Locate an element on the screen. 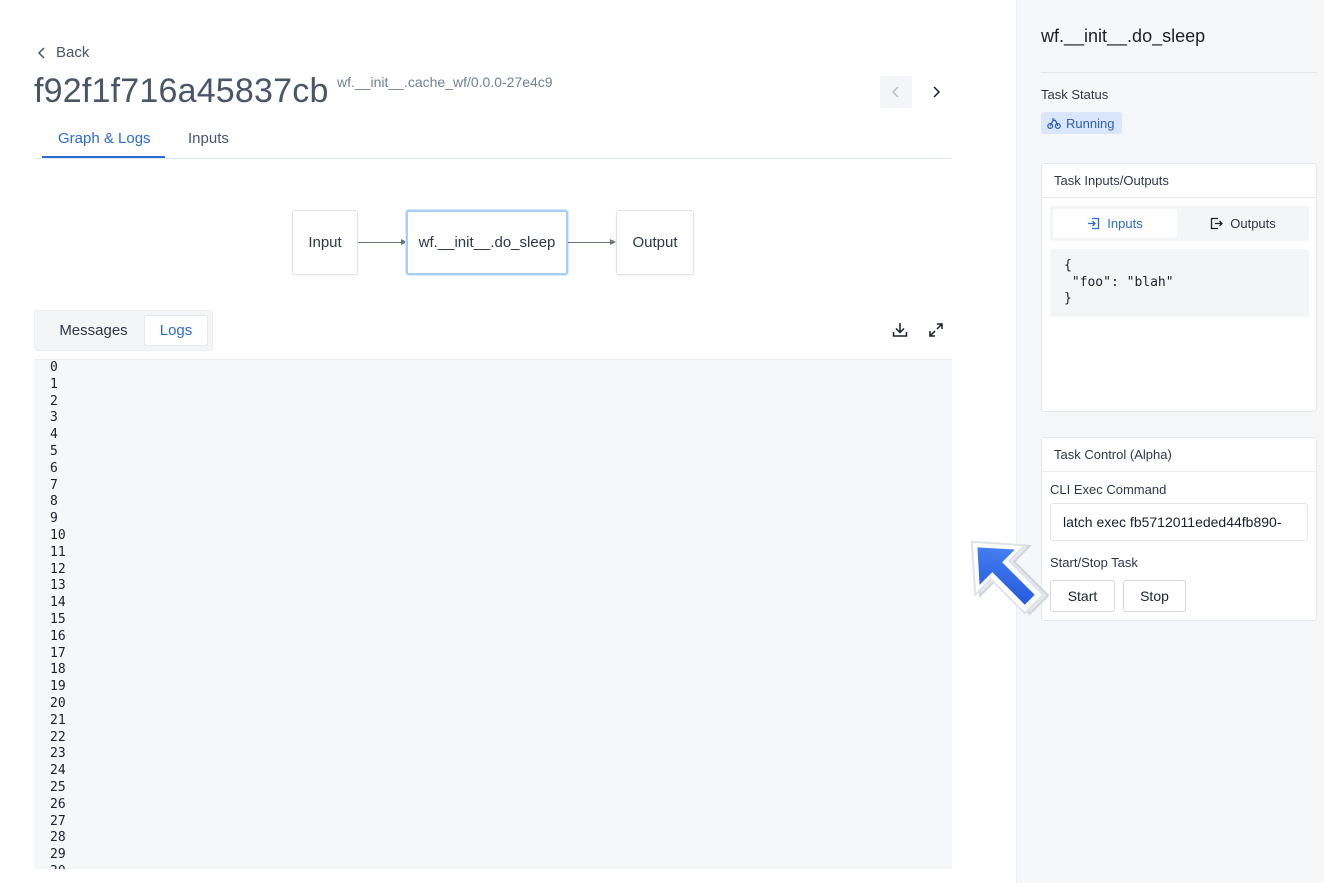 The image size is (1324, 883). back-button: Back is located at coordinates (62, 52).